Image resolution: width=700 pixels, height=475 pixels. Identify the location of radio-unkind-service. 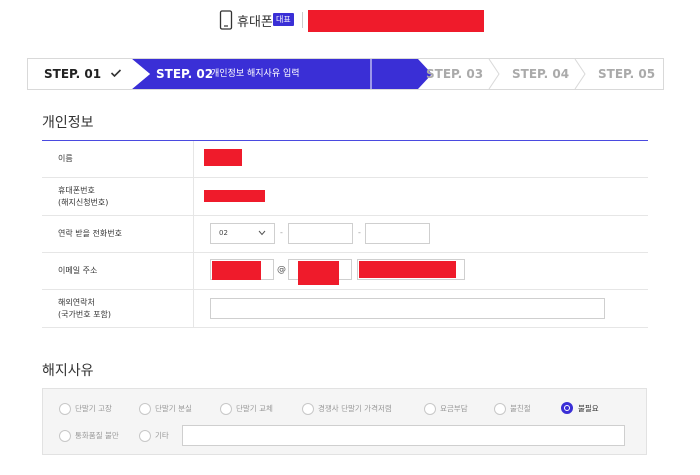
(500, 409).